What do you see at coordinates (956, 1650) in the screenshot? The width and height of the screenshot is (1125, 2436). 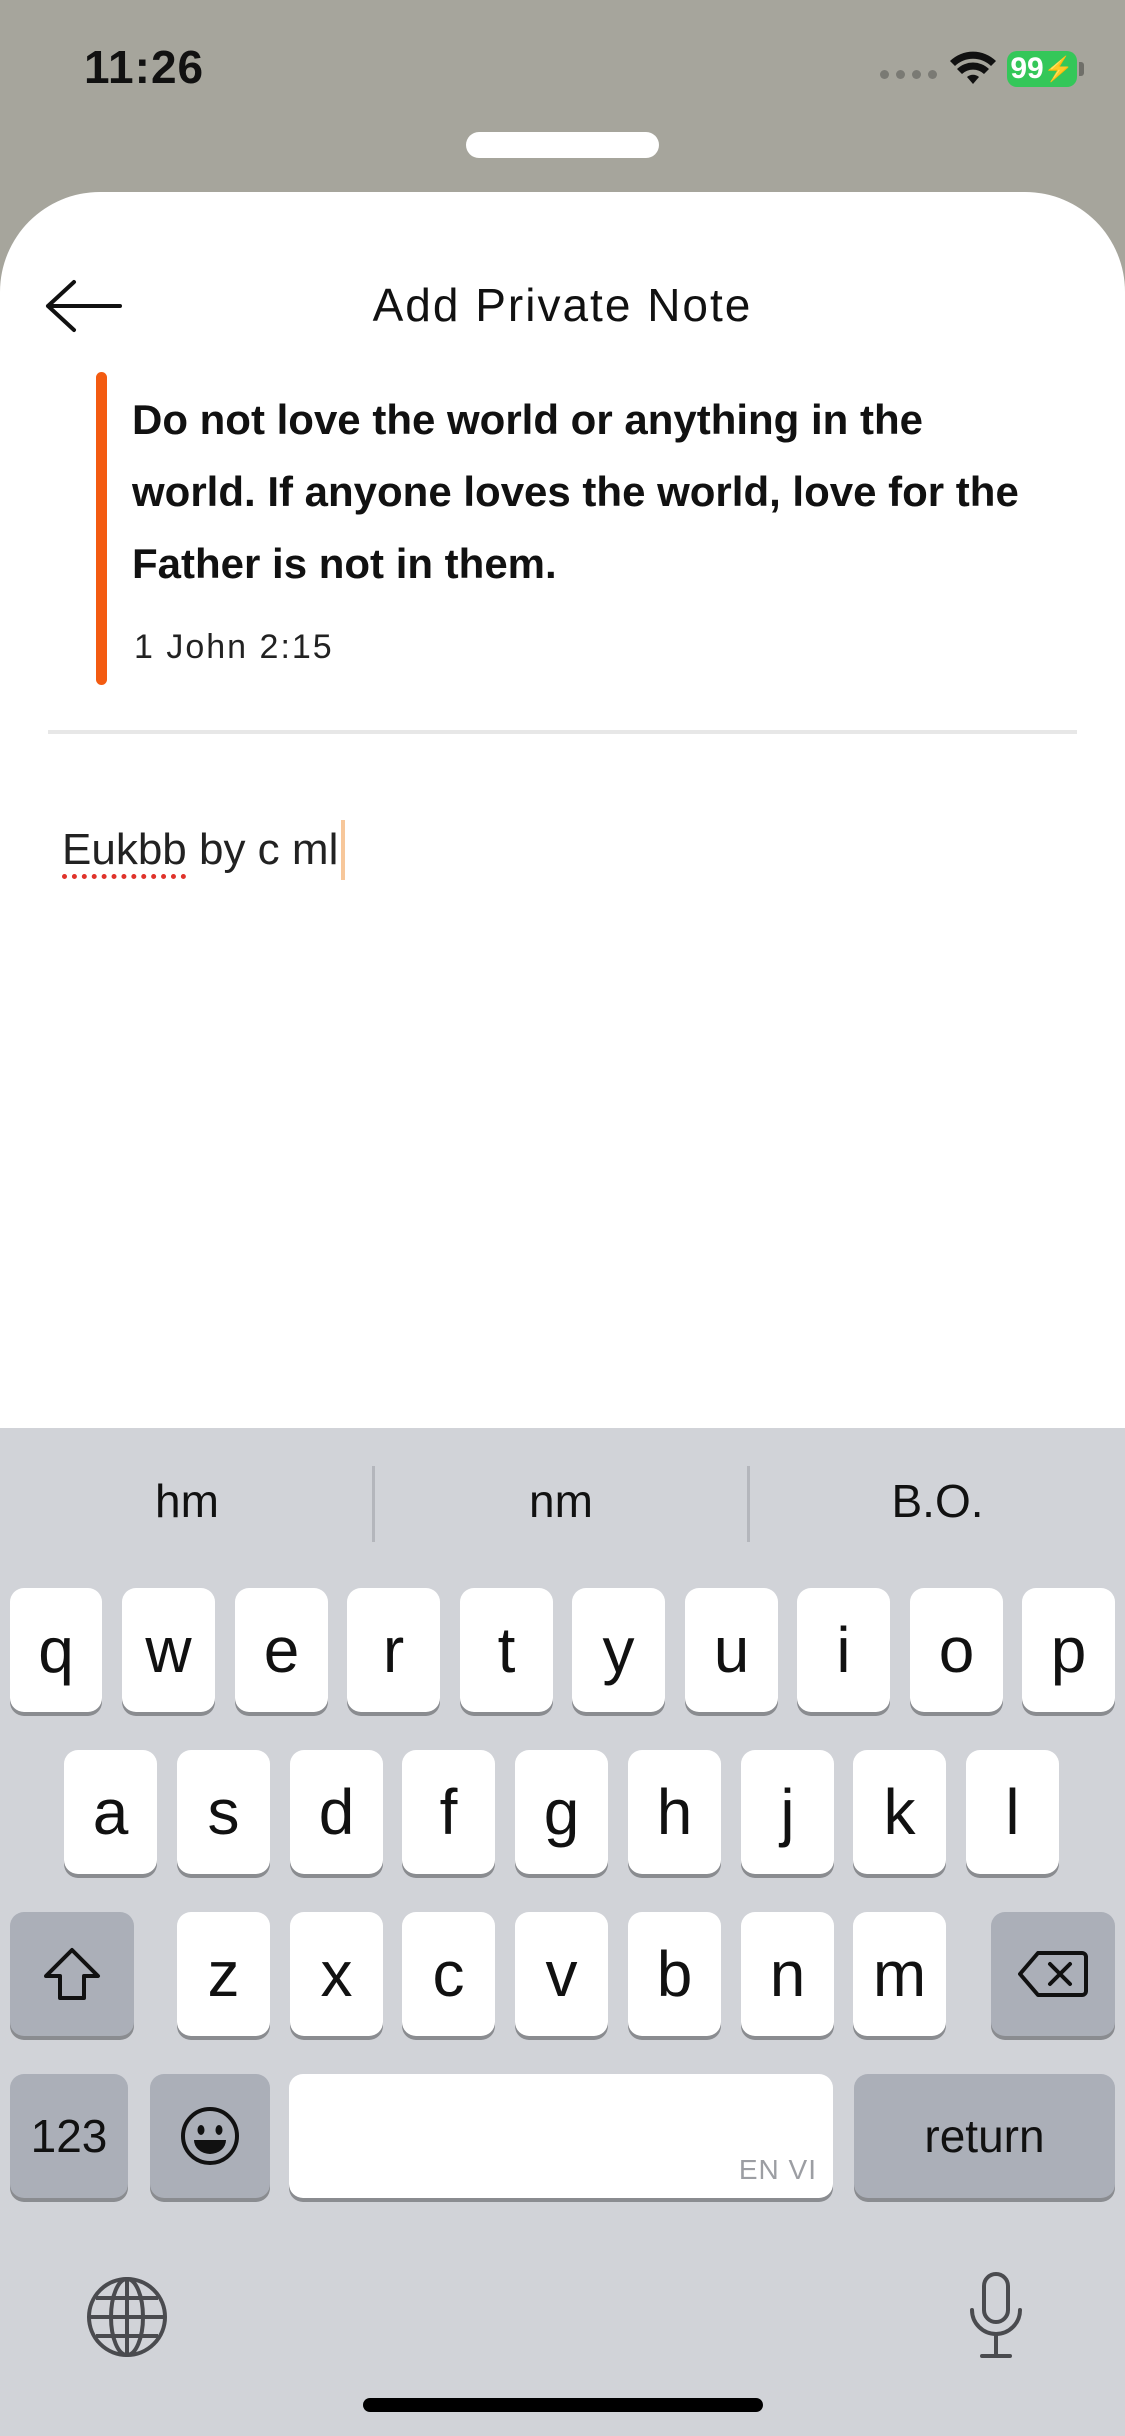 I see `key-o: o` at bounding box center [956, 1650].